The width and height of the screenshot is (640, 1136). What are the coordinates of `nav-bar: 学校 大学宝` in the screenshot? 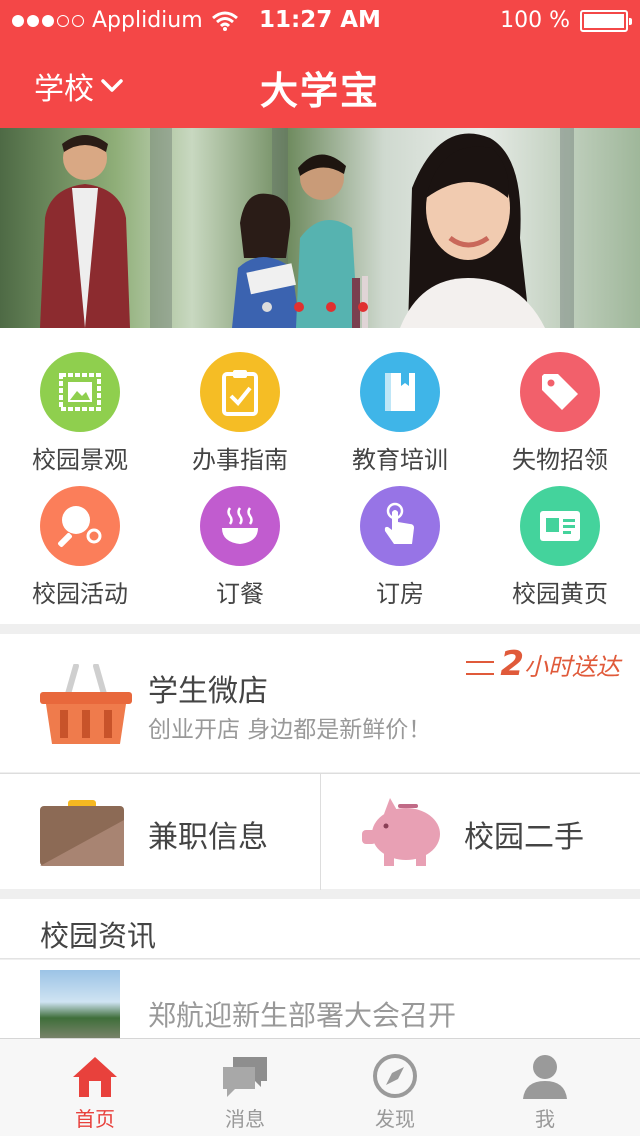 It's located at (320, 84).